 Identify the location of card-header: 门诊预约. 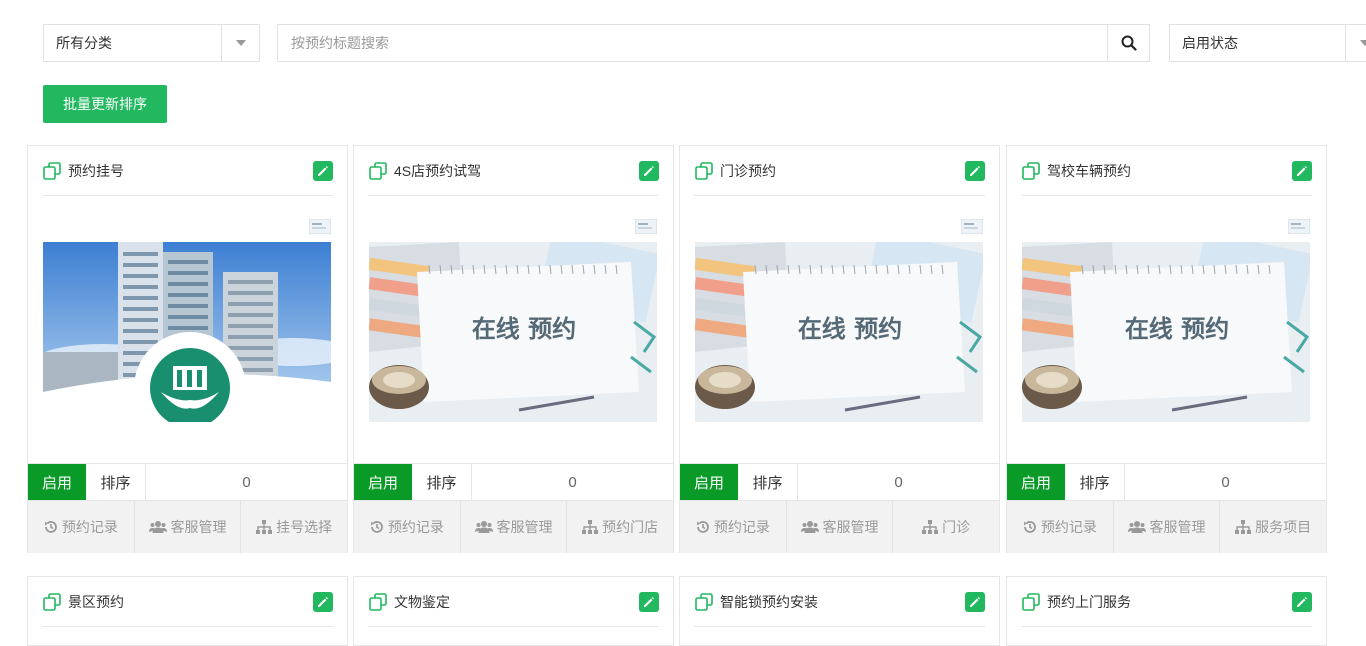
(839, 171).